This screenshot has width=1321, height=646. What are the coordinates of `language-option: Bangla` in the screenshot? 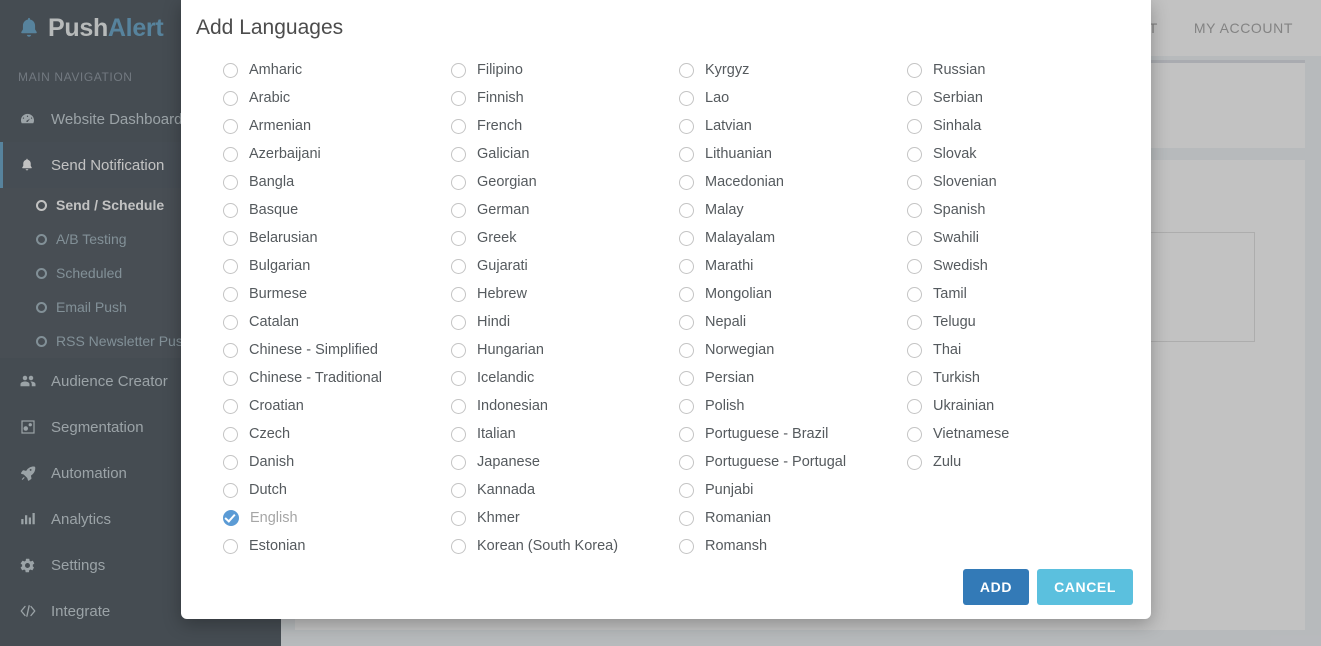 It's located at (337, 182).